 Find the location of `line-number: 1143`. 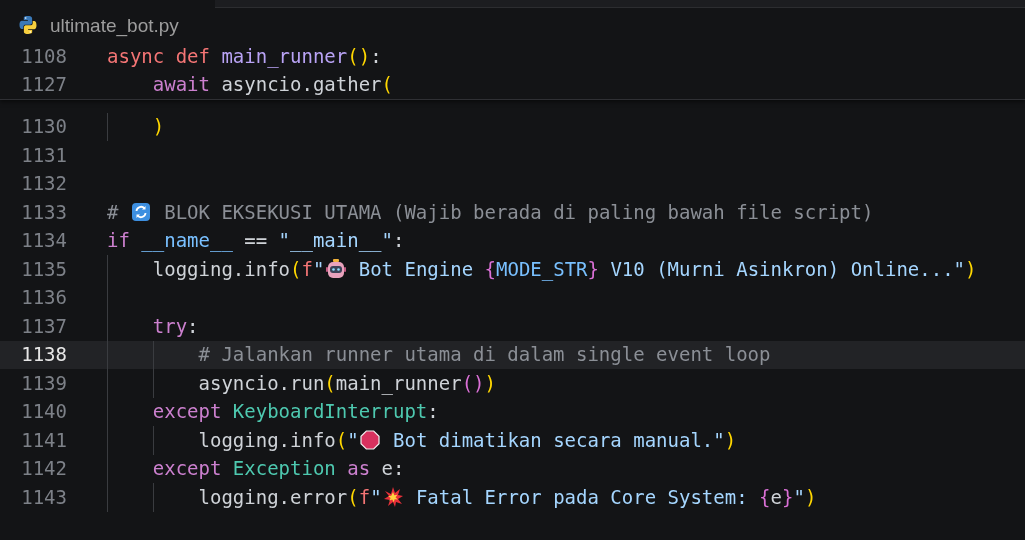

line-number: 1143 is located at coordinates (43, 497).